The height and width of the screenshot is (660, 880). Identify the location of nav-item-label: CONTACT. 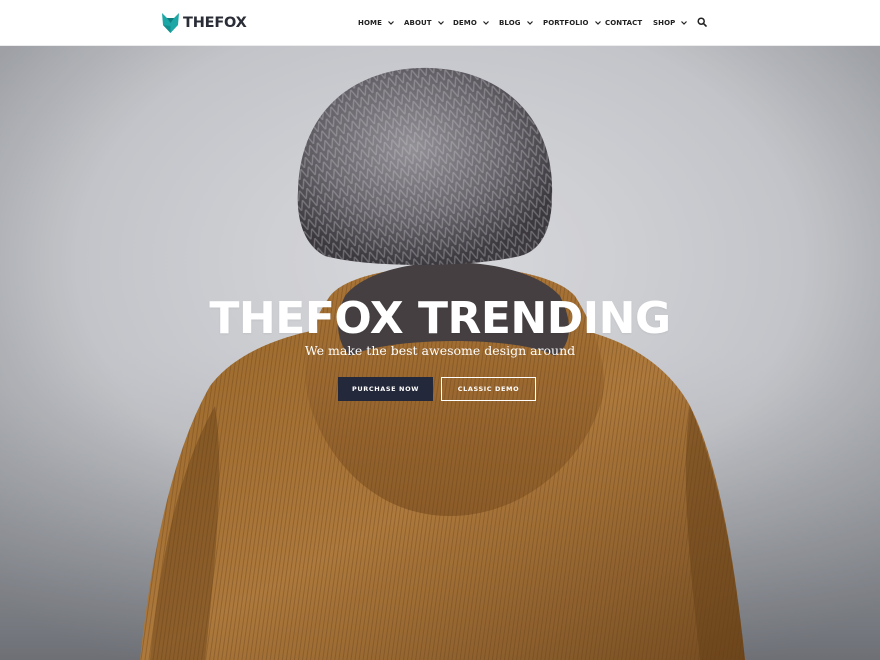
(624, 23).